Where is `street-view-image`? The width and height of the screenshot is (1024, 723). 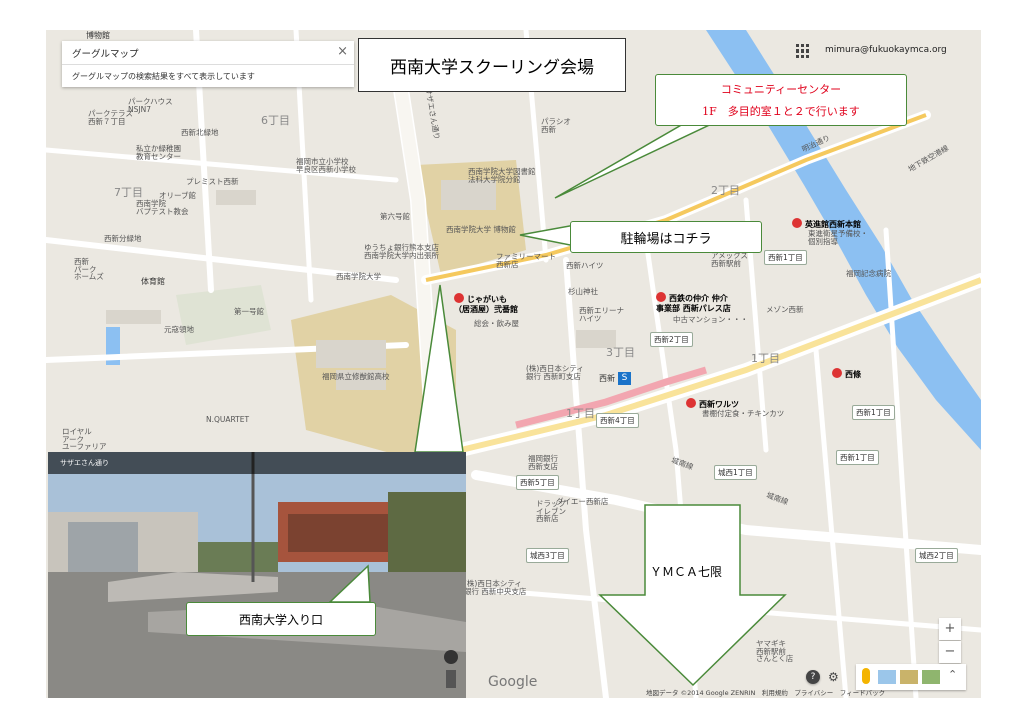
street-view-image is located at coordinates (257, 575).